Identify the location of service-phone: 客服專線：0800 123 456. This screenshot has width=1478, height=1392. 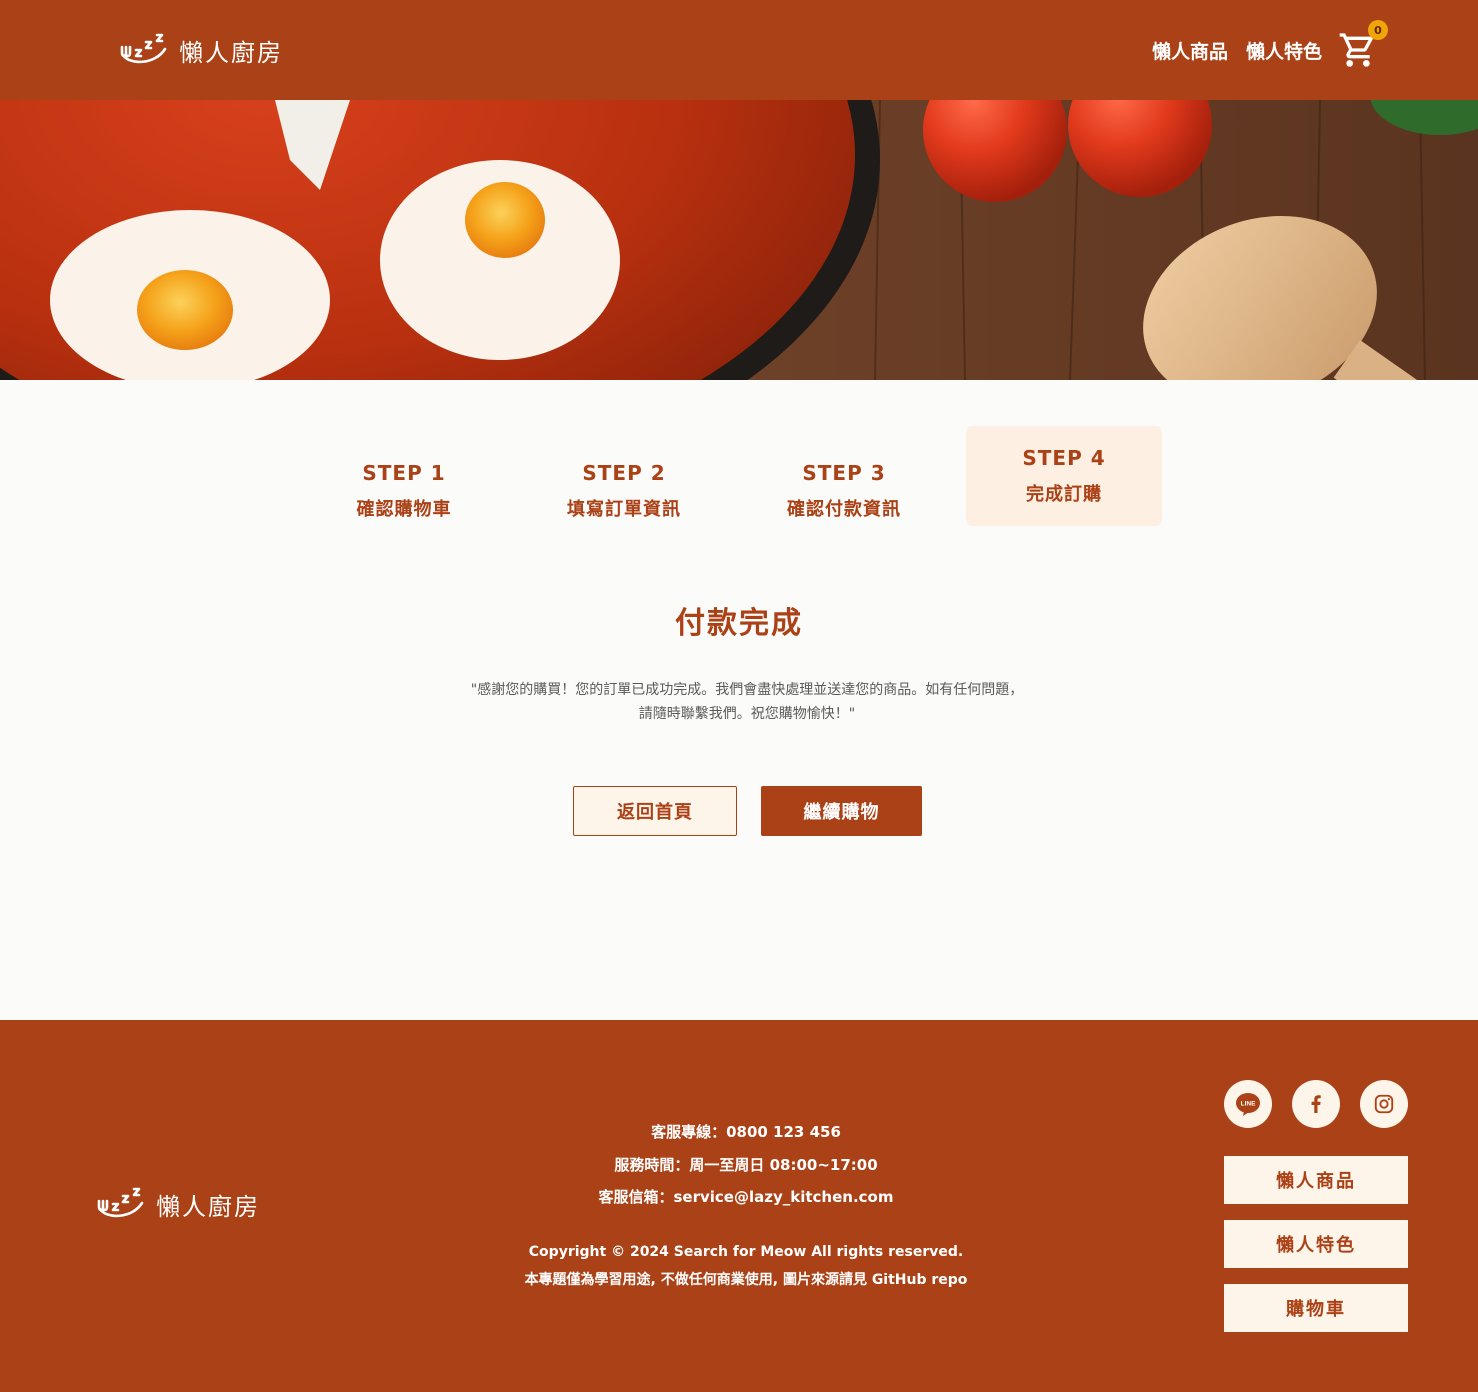
(746, 1132).